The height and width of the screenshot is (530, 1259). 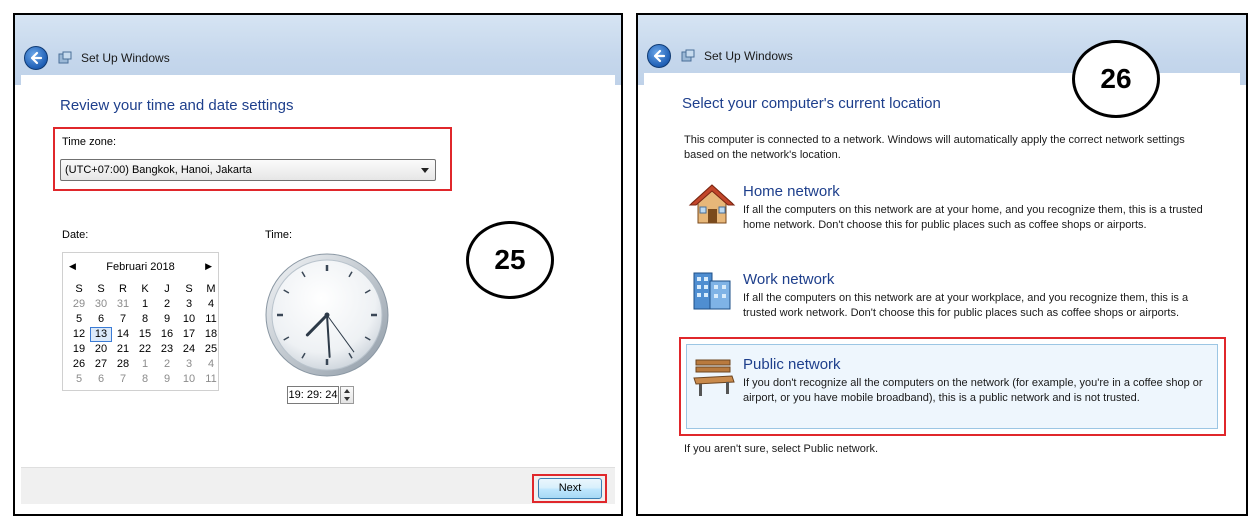 What do you see at coordinates (791, 191) in the screenshot?
I see `home-network-title: Home network` at bounding box center [791, 191].